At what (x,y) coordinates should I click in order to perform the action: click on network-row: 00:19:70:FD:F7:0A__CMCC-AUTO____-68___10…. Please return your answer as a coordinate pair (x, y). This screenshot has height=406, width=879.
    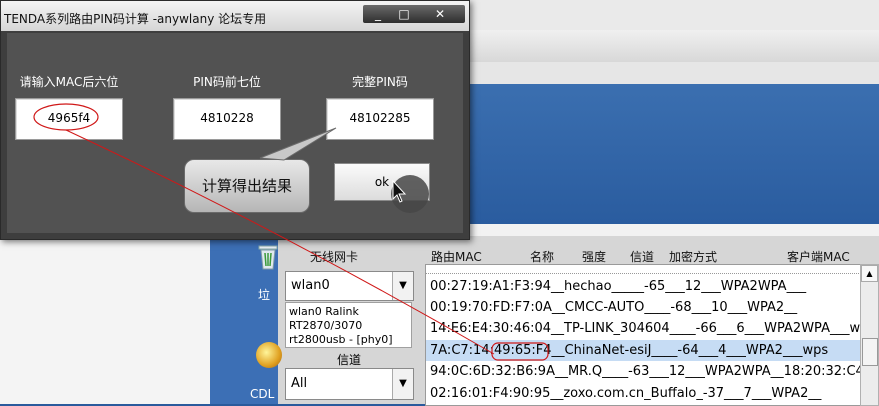
    Looking at the image, I should click on (645, 307).